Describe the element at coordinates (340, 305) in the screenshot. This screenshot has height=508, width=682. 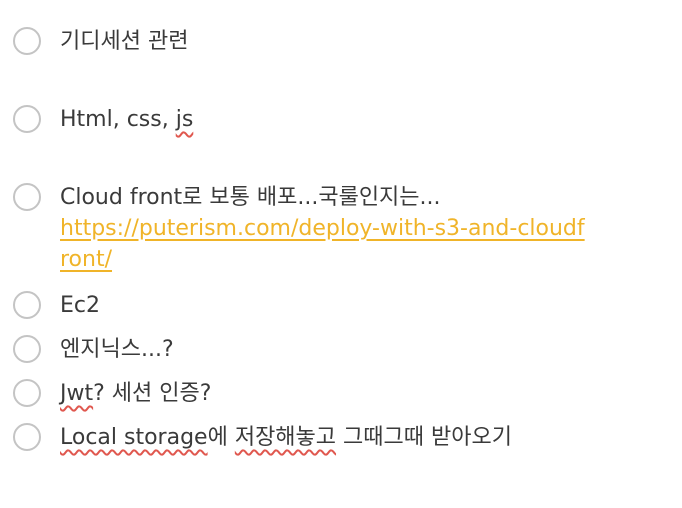
I see `todo-text: Ec2` at that location.